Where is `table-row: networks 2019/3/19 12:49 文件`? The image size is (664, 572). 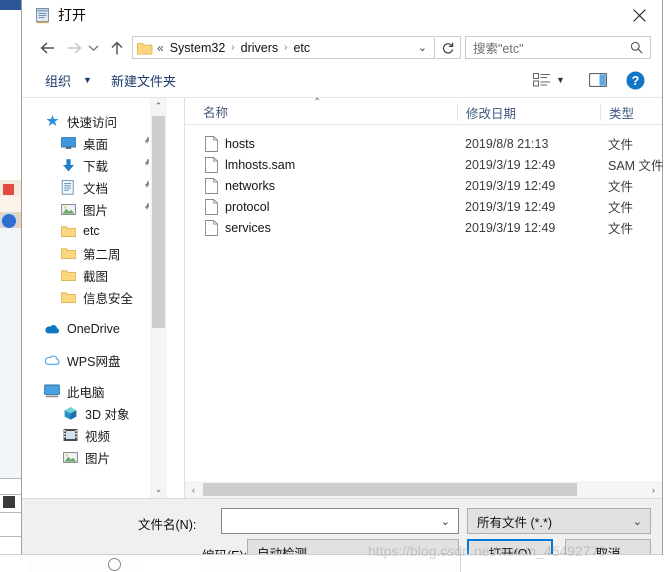
table-row: networks 2019/3/19 12:49 文件 is located at coordinates (423, 185).